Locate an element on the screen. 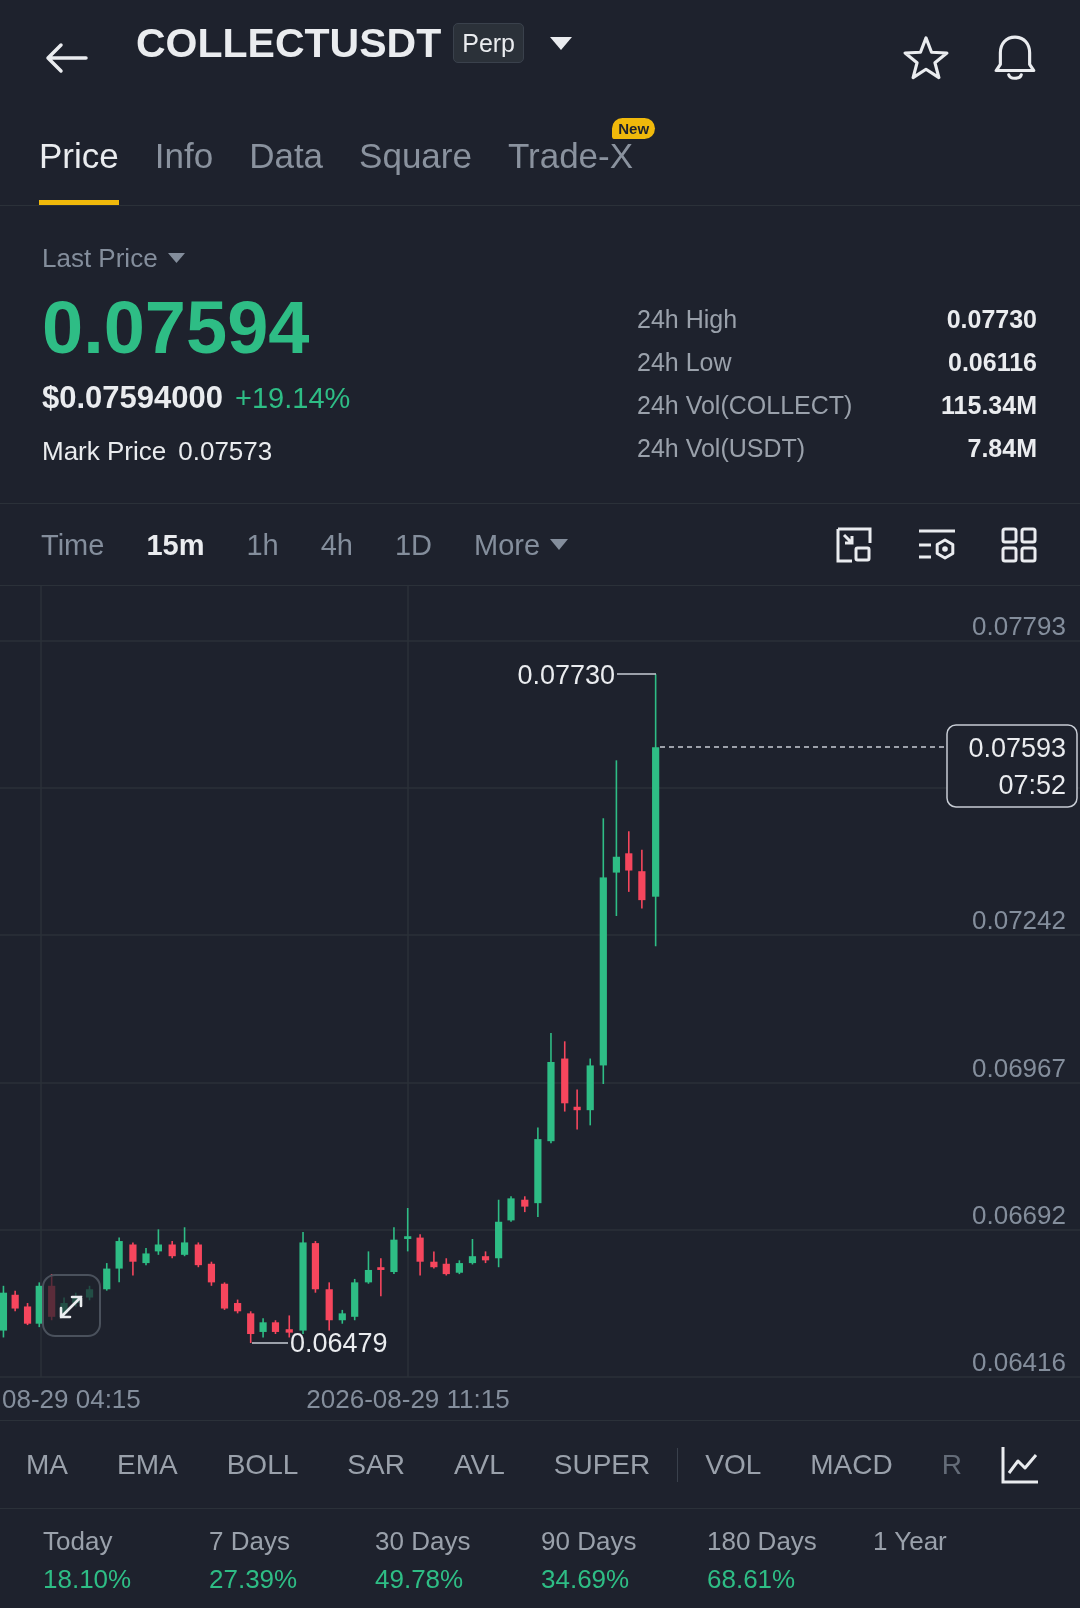 Image resolution: width=1080 pixels, height=1608 pixels. star-icon is located at coordinates (926, 58).